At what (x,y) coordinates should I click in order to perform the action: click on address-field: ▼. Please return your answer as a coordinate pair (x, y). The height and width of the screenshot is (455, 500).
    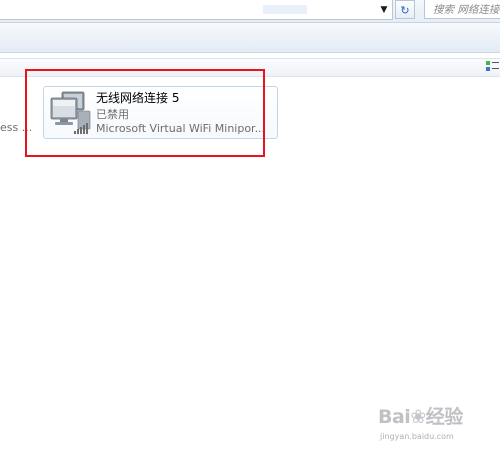
    Looking at the image, I should click on (196, 10).